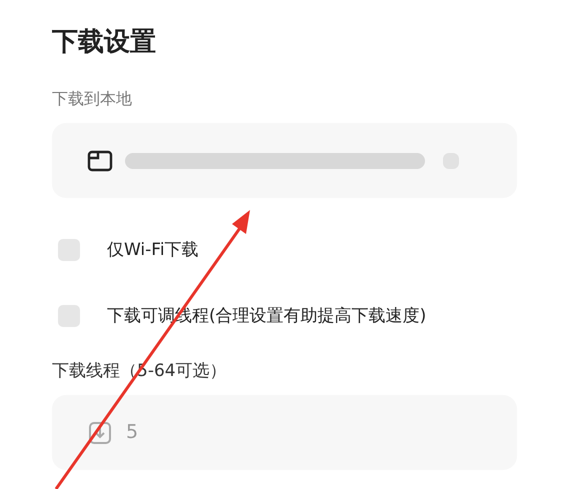 The image size is (585, 489). Describe the element at coordinates (92, 99) in the screenshot. I see `section-label: 下载到本地` at that location.